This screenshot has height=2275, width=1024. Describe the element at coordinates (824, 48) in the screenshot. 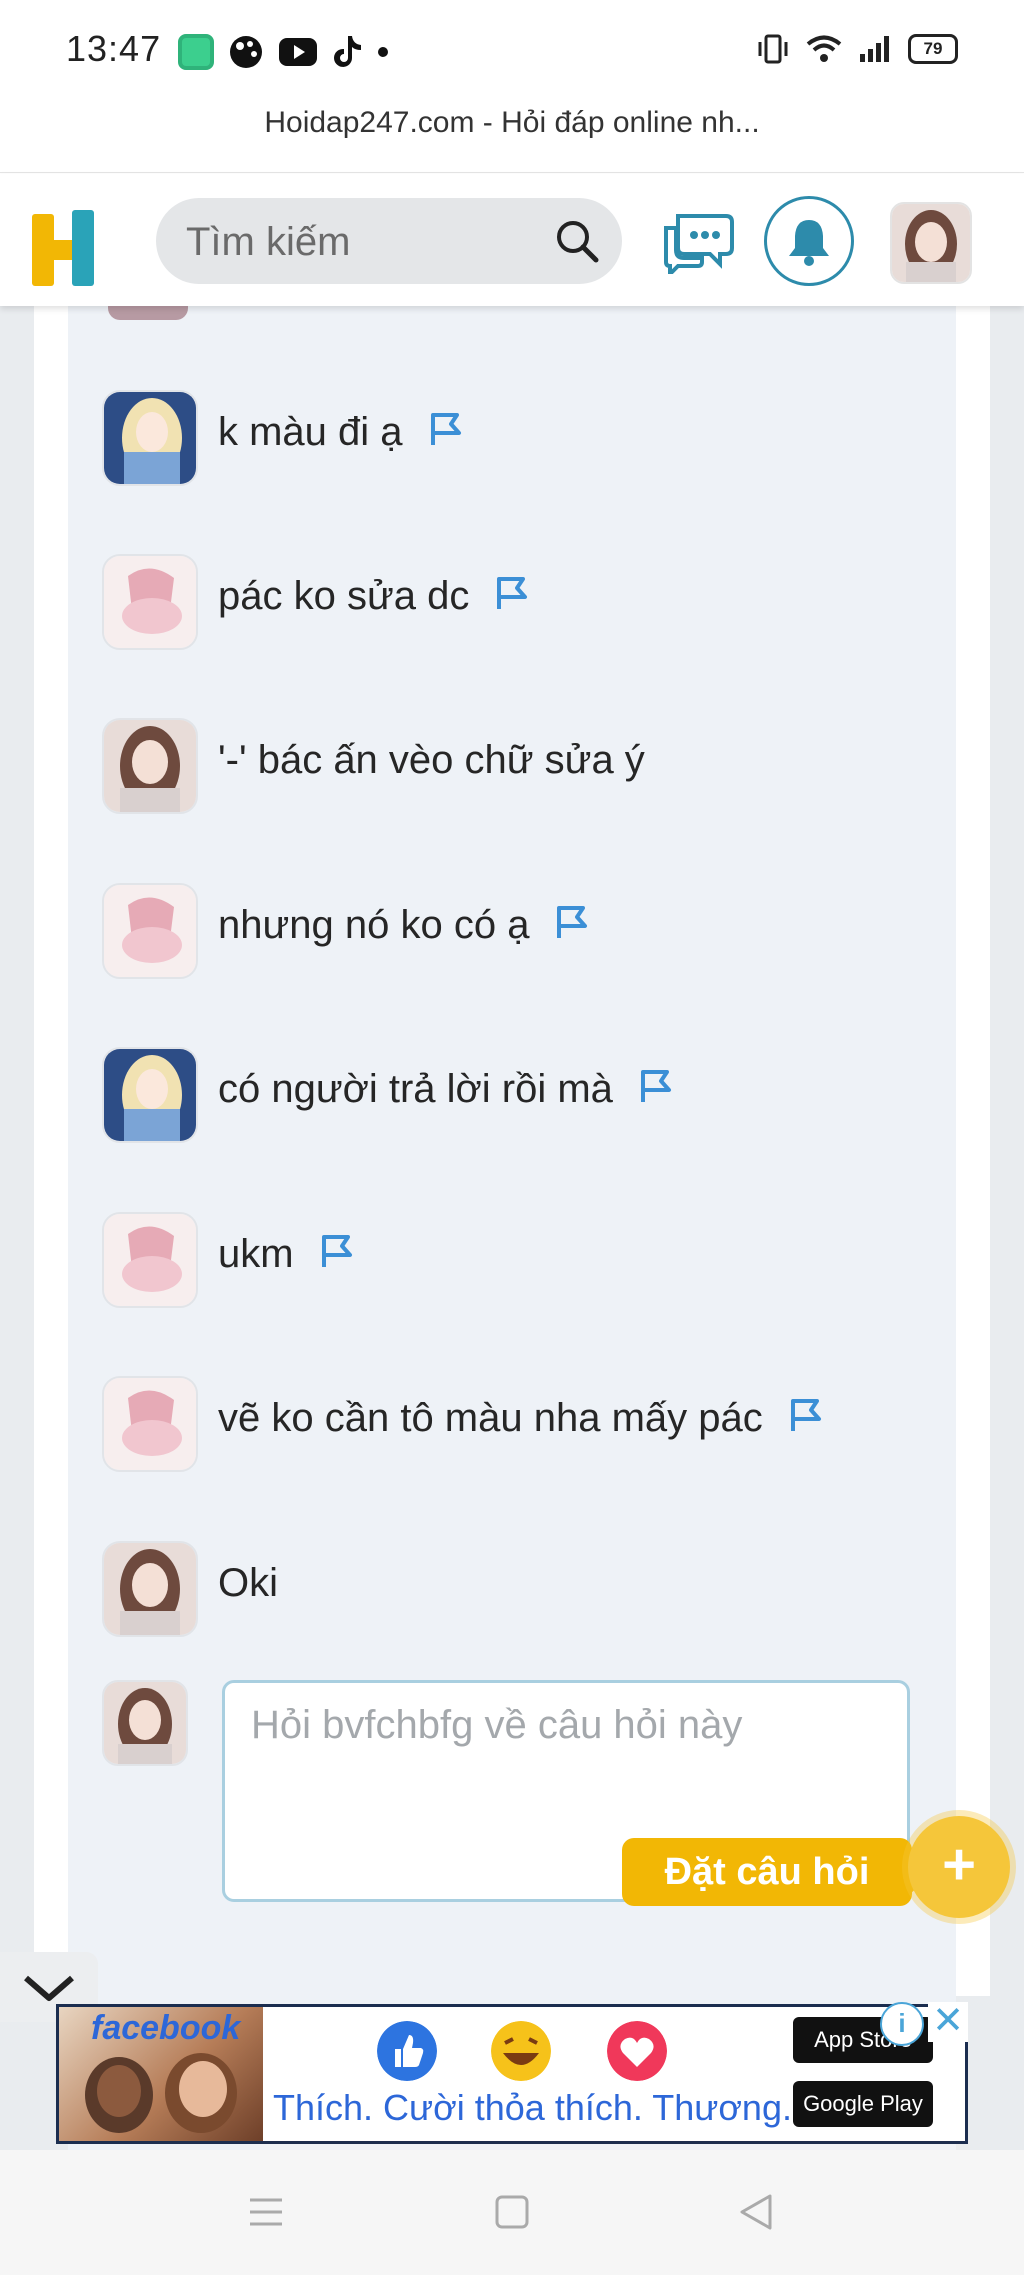

I see `wifi-icon` at that location.